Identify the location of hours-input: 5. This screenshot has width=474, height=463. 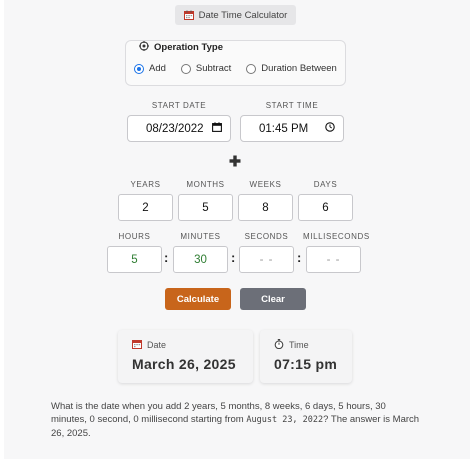
(134, 259).